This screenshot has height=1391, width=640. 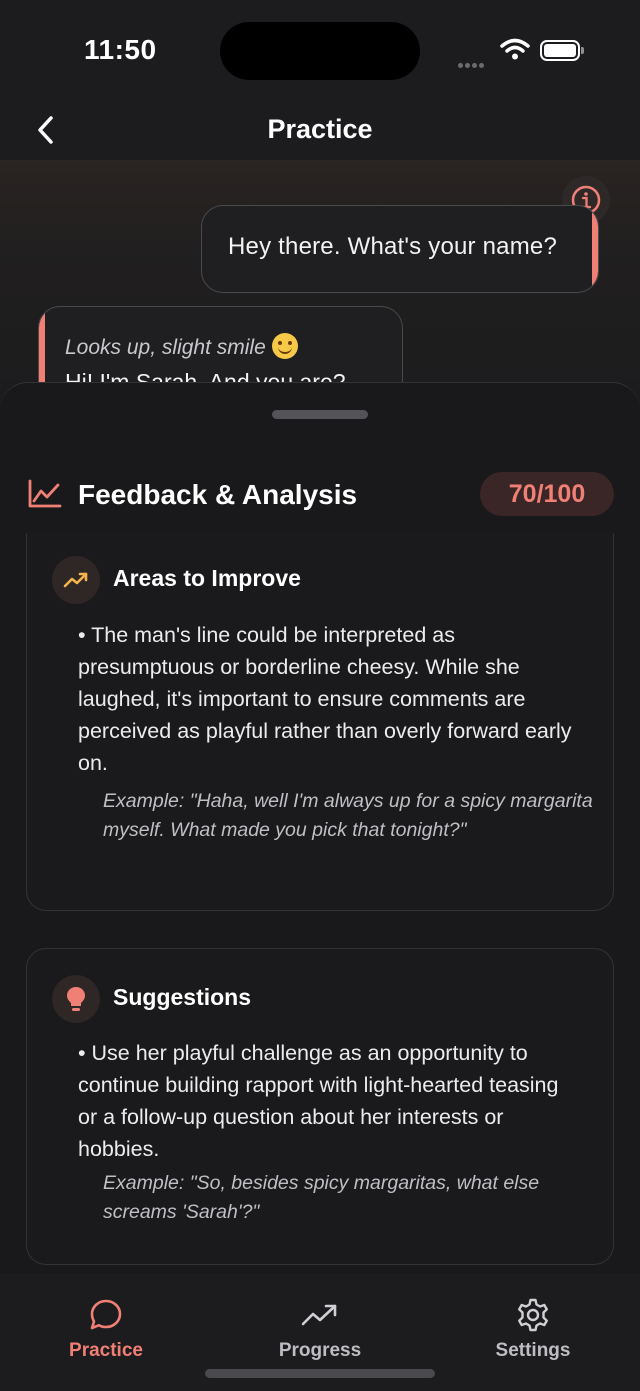 I want to click on status-bar: 11:50, so click(x=320, y=50).